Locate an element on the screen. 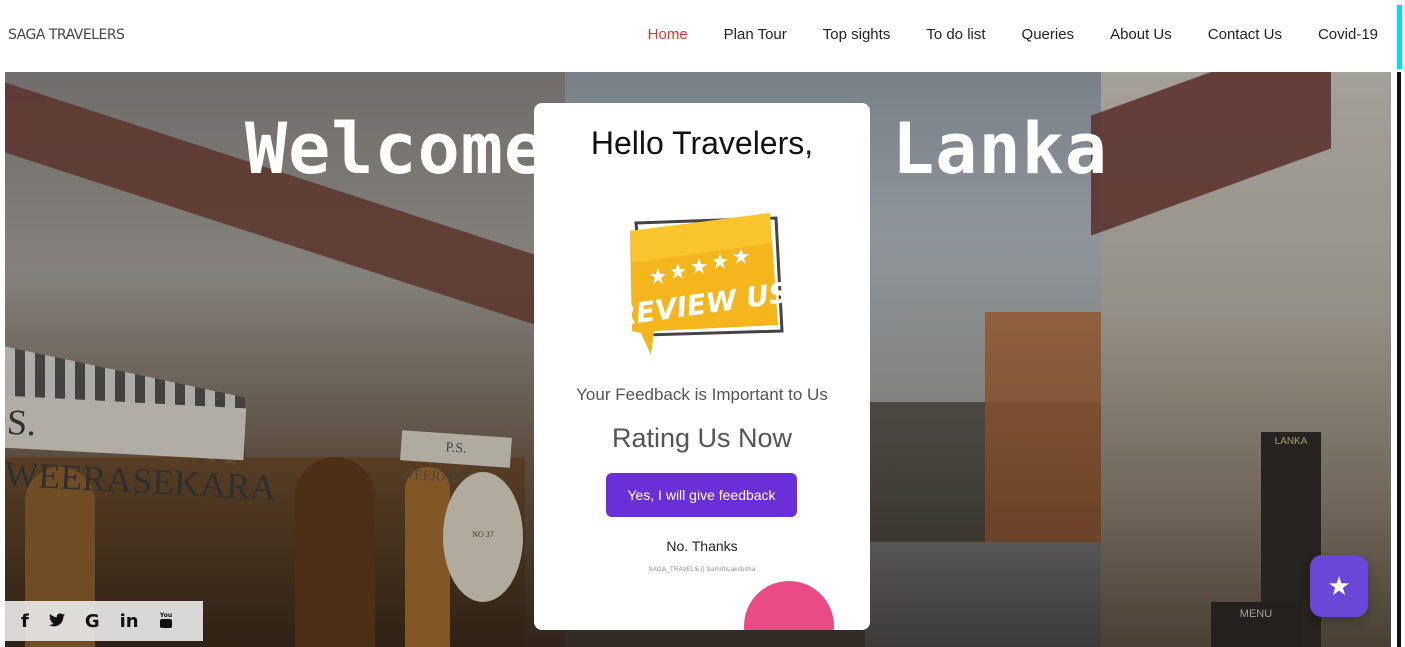 This screenshot has width=1405, height=647. linkedin-icon: in is located at coordinates (129, 621).